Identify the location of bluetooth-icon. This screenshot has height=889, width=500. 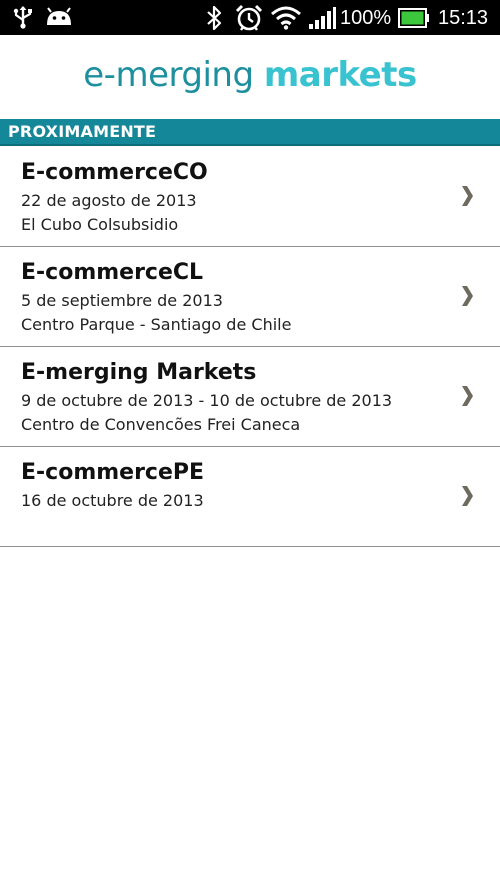
(214, 20).